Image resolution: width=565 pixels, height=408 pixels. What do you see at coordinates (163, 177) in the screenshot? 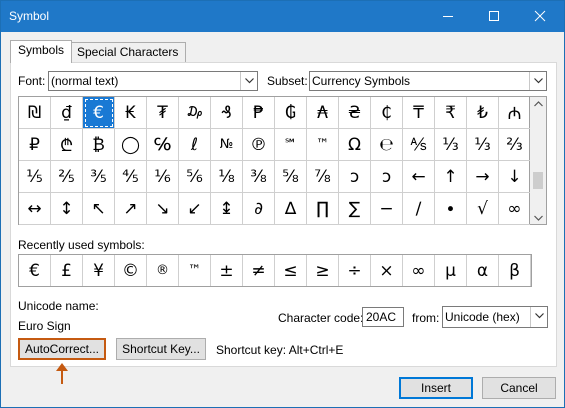
I see `symbol-cell: ⅙` at bounding box center [163, 177].